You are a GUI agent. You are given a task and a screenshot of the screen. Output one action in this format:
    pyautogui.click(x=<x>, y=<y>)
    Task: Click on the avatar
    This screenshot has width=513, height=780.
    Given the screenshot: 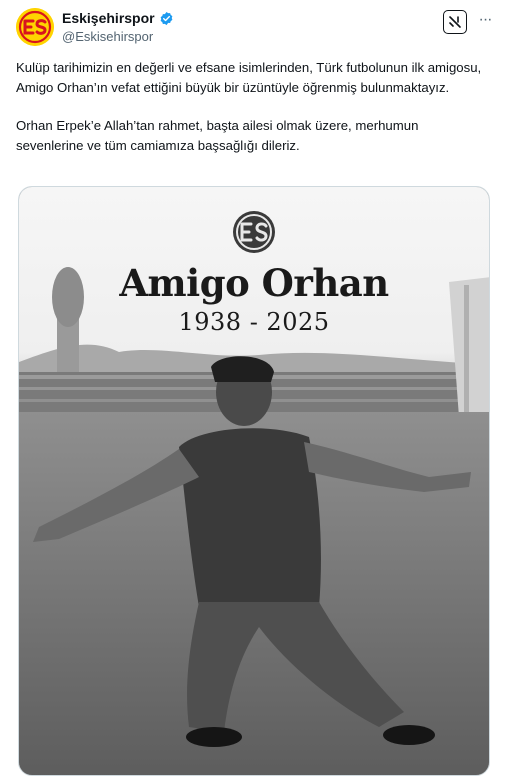 What is the action you would take?
    pyautogui.click(x=35, y=27)
    